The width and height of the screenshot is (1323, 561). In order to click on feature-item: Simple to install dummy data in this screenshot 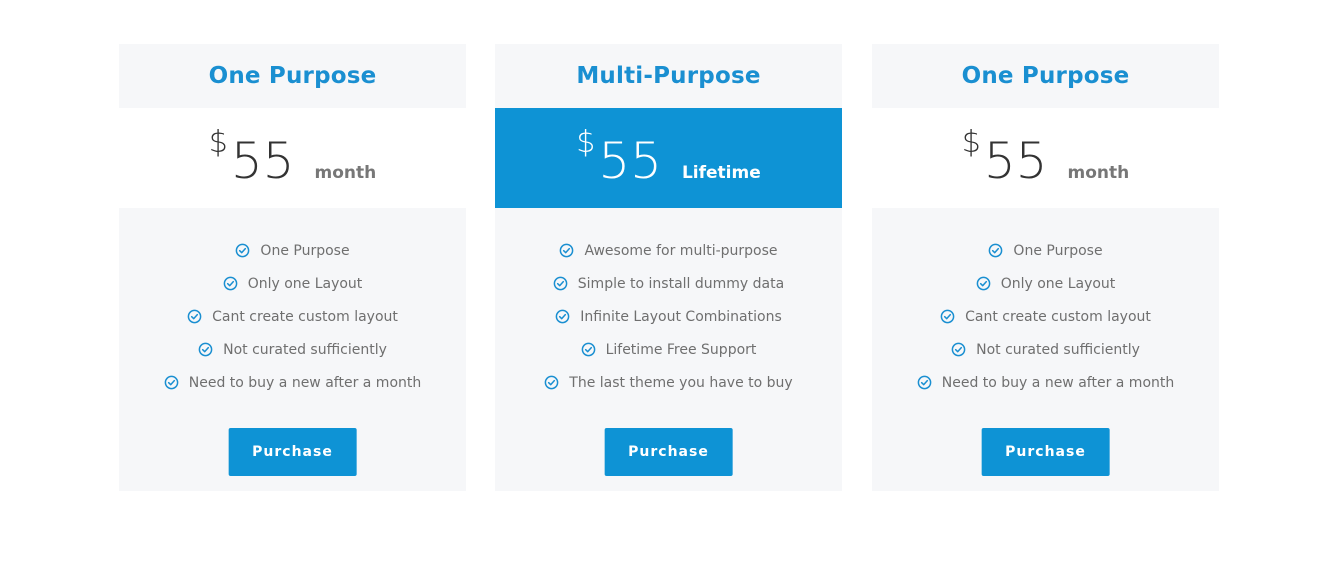, I will do `click(668, 283)`.